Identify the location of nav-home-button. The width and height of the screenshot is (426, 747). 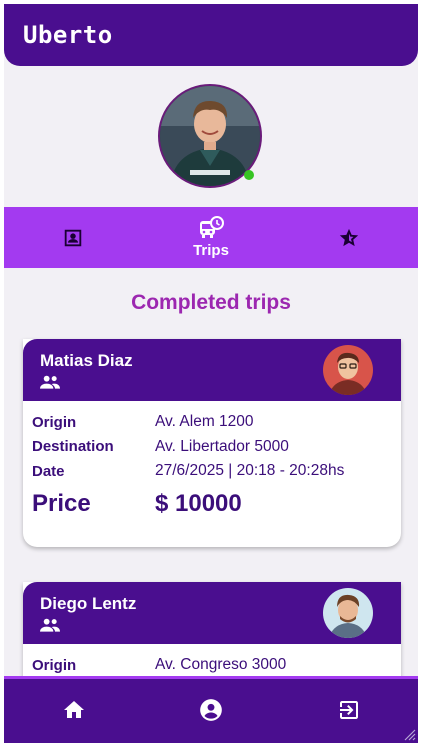
(74, 710).